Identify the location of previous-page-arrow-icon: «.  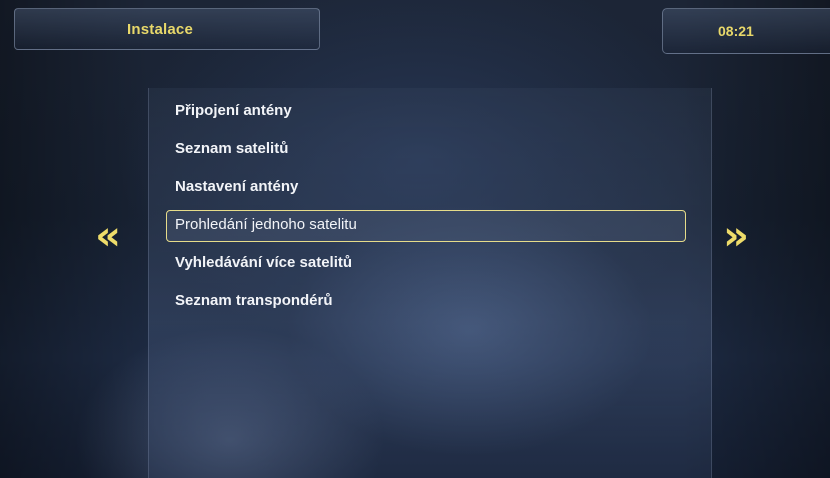
(108, 238).